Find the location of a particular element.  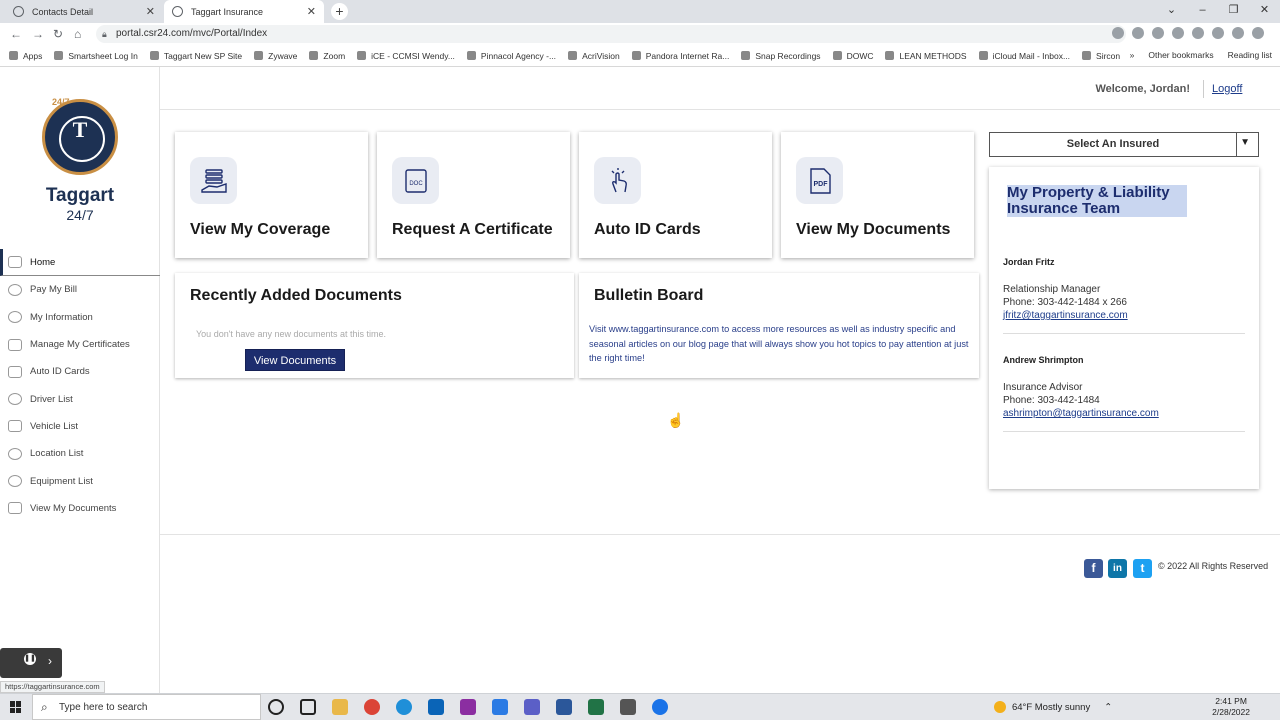

excel-icon is located at coordinates (596, 707).